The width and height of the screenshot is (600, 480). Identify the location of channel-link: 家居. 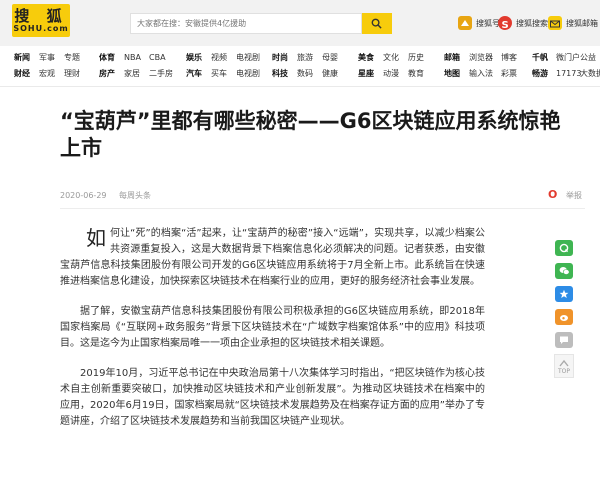
(136, 74).